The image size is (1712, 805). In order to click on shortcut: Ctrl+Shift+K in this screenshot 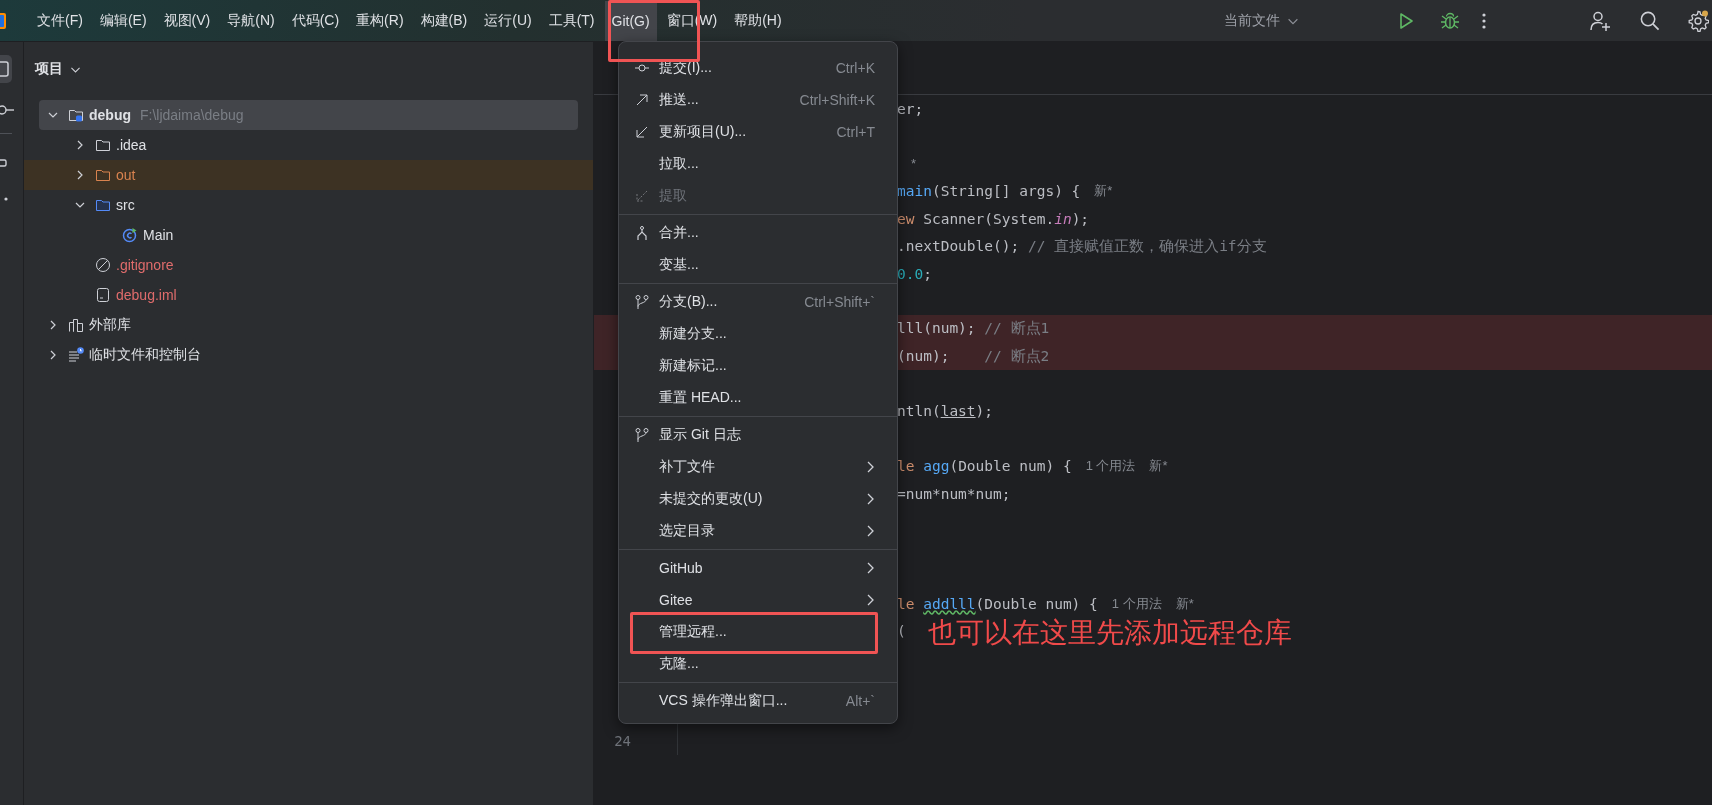, I will do `click(837, 100)`.